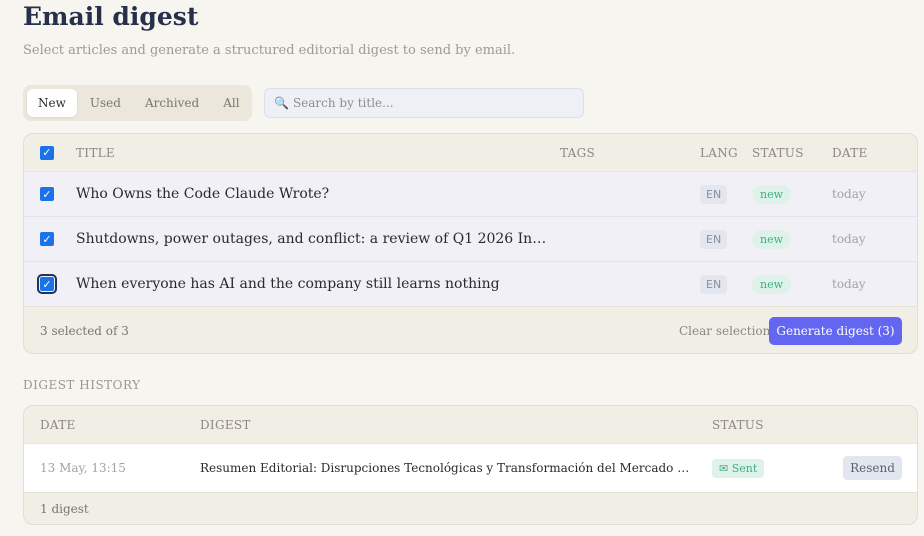  I want to click on history-footer: 1 digest, so click(470, 508).